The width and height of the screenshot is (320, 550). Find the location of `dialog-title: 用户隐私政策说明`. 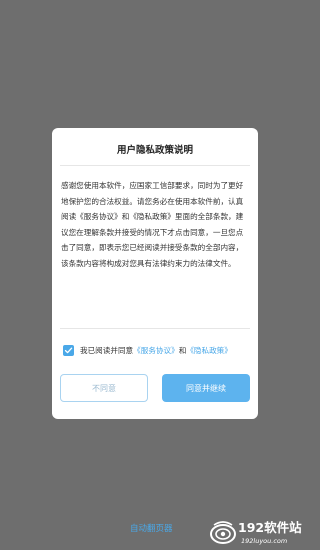

dialog-title: 用户隐私政策说明 is located at coordinates (154, 150).